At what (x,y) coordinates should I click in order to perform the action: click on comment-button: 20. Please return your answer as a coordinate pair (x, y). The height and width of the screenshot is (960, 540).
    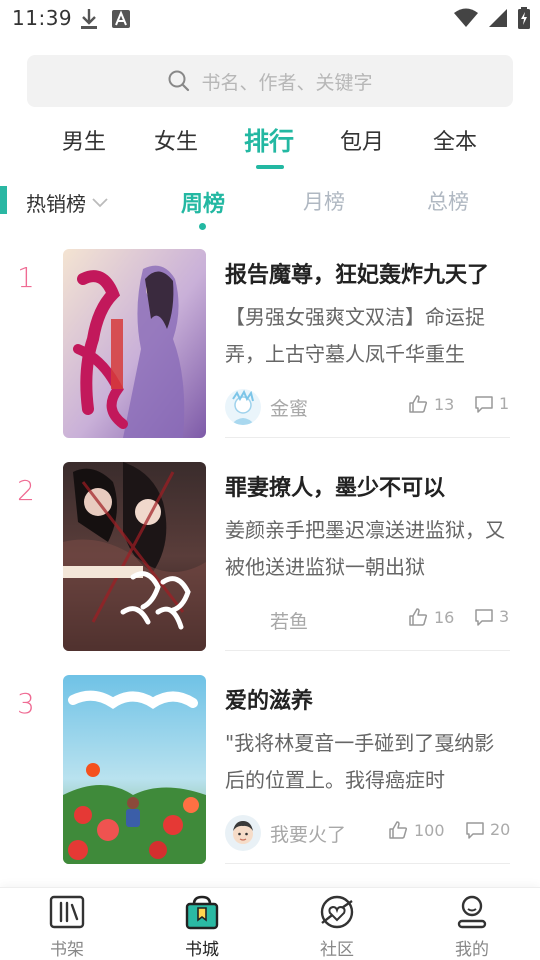
    Looking at the image, I should click on (487, 829).